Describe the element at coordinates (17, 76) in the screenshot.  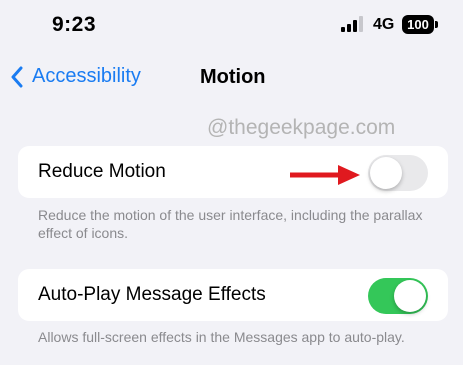
I see `chevron-left-icon` at that location.